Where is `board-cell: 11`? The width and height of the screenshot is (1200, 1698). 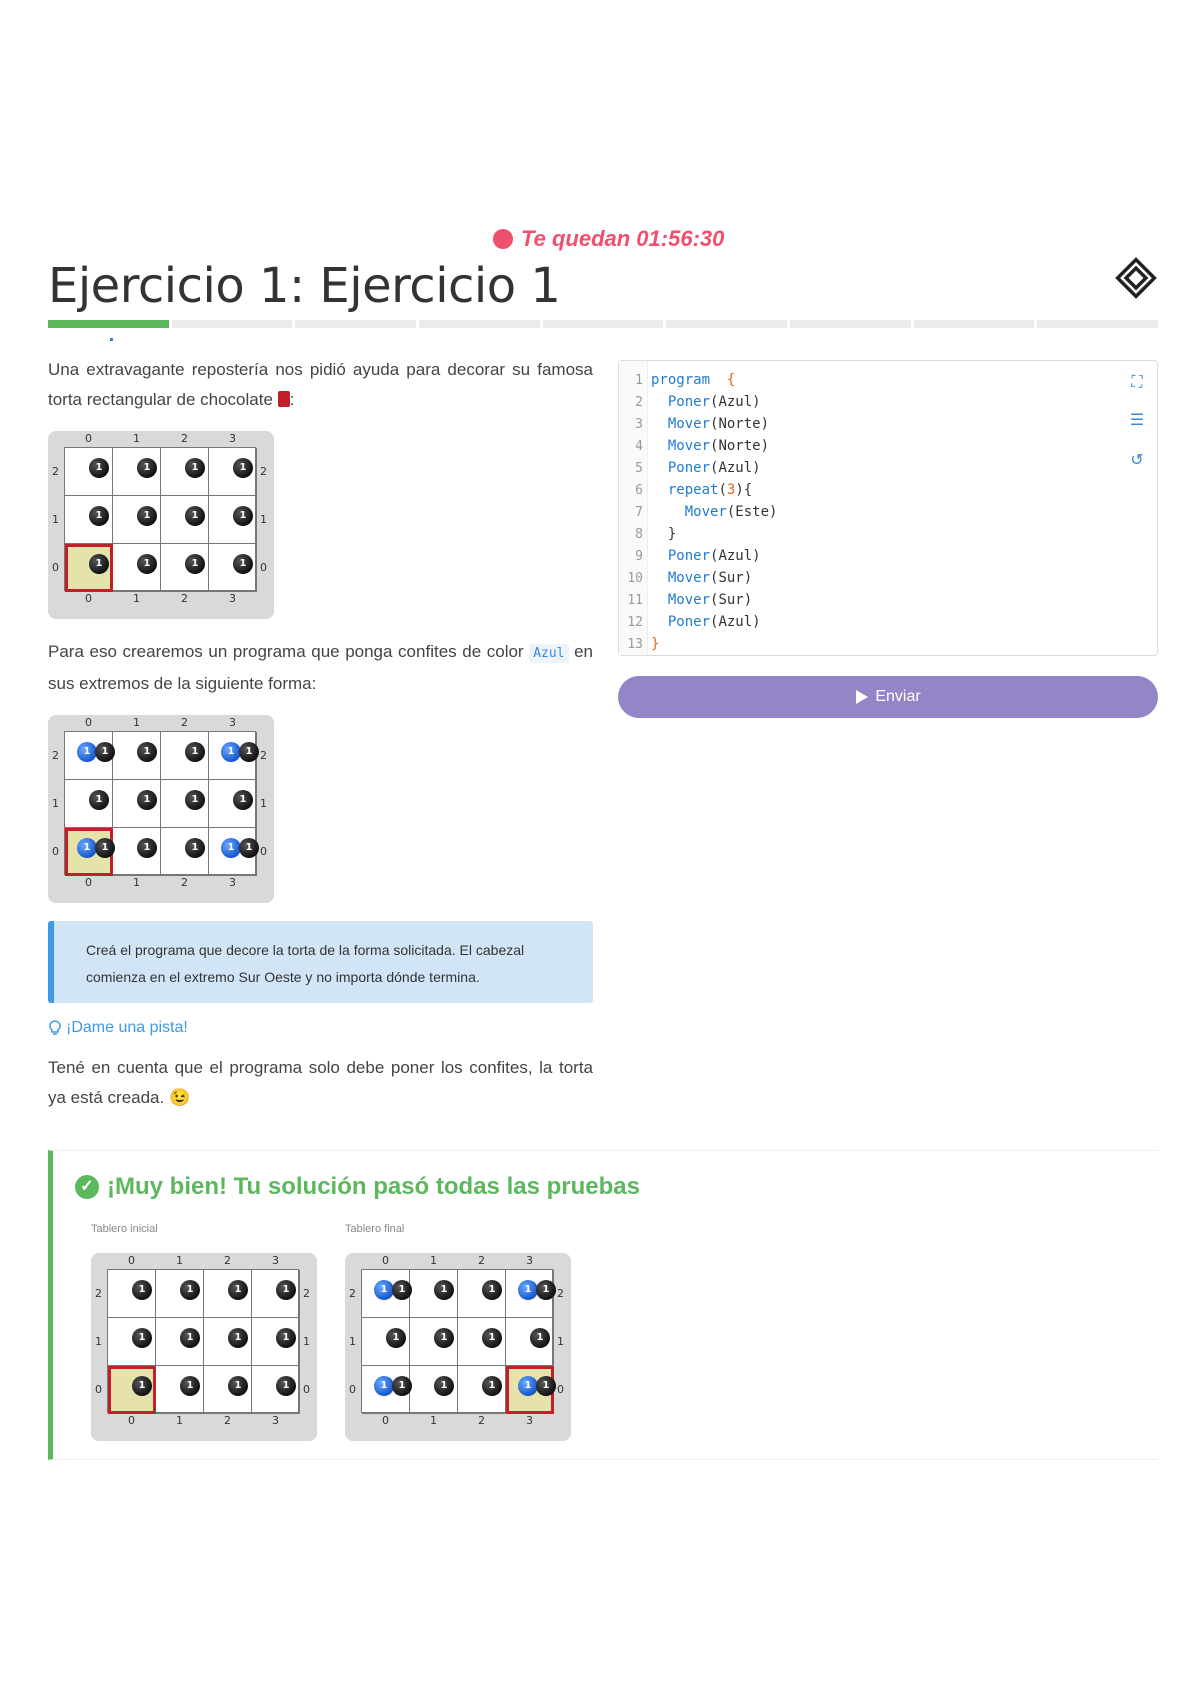 board-cell: 11 is located at coordinates (234, 756).